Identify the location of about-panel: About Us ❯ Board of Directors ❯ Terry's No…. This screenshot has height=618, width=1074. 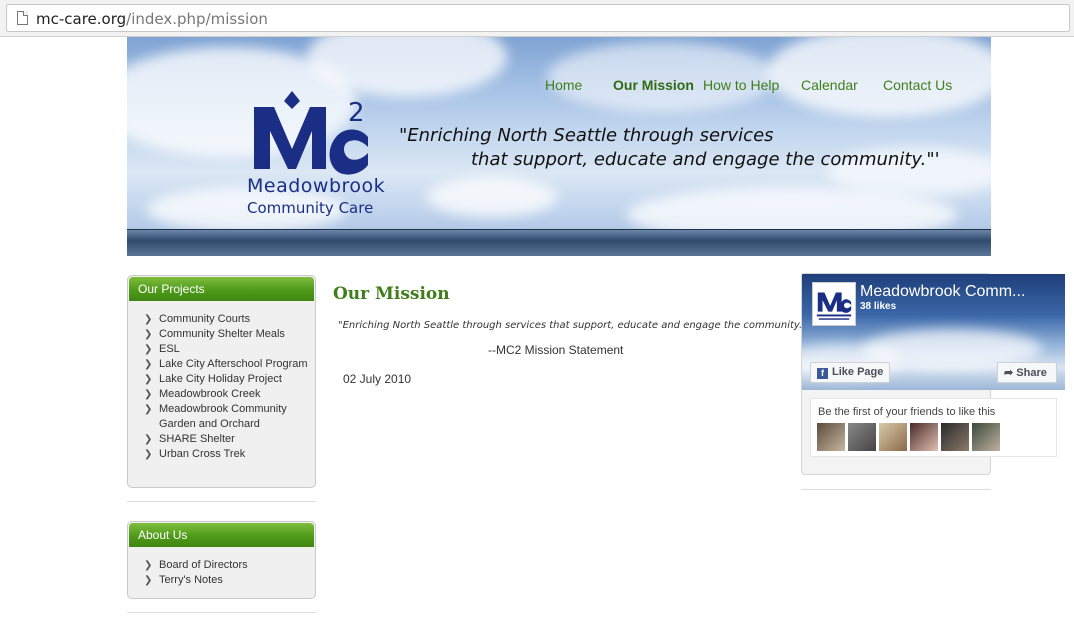
(221, 560).